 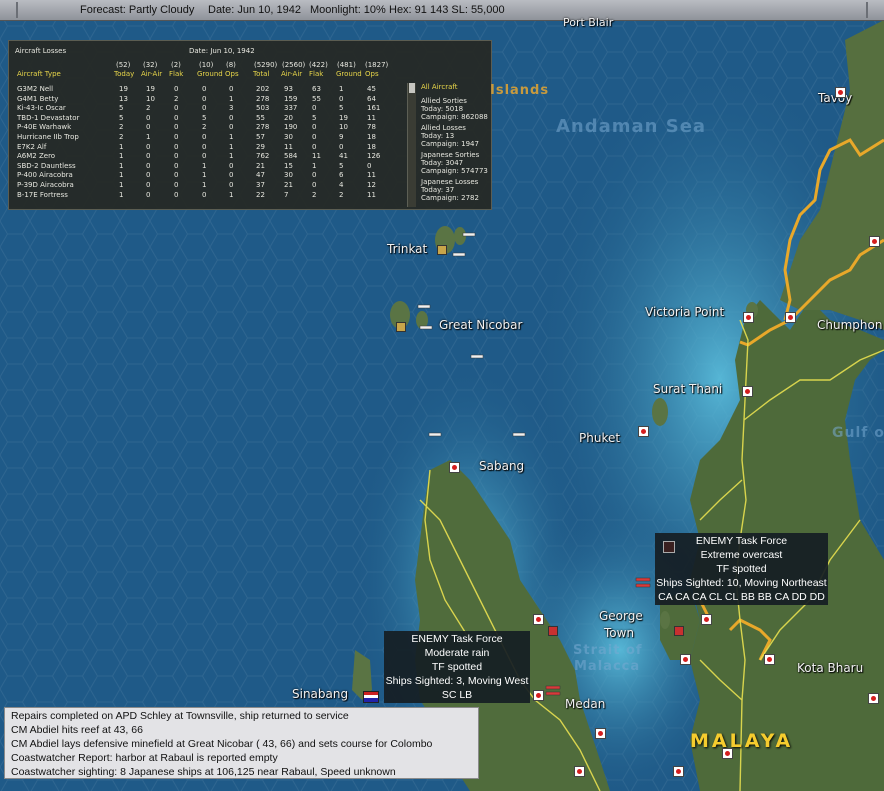 What do you see at coordinates (741, 583) in the screenshot?
I see `tf-sighted: Ships Sighted: 10, Moving Northeast` at bounding box center [741, 583].